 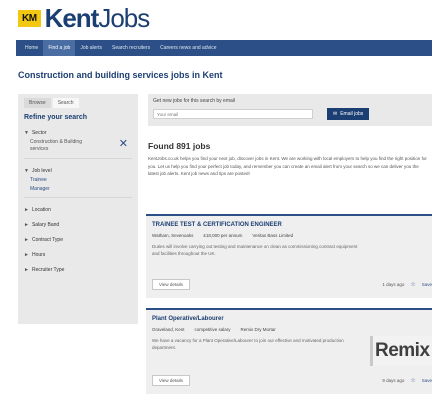 I want to click on alert-label: Get new jobs for this search by email, so click(x=194, y=101).